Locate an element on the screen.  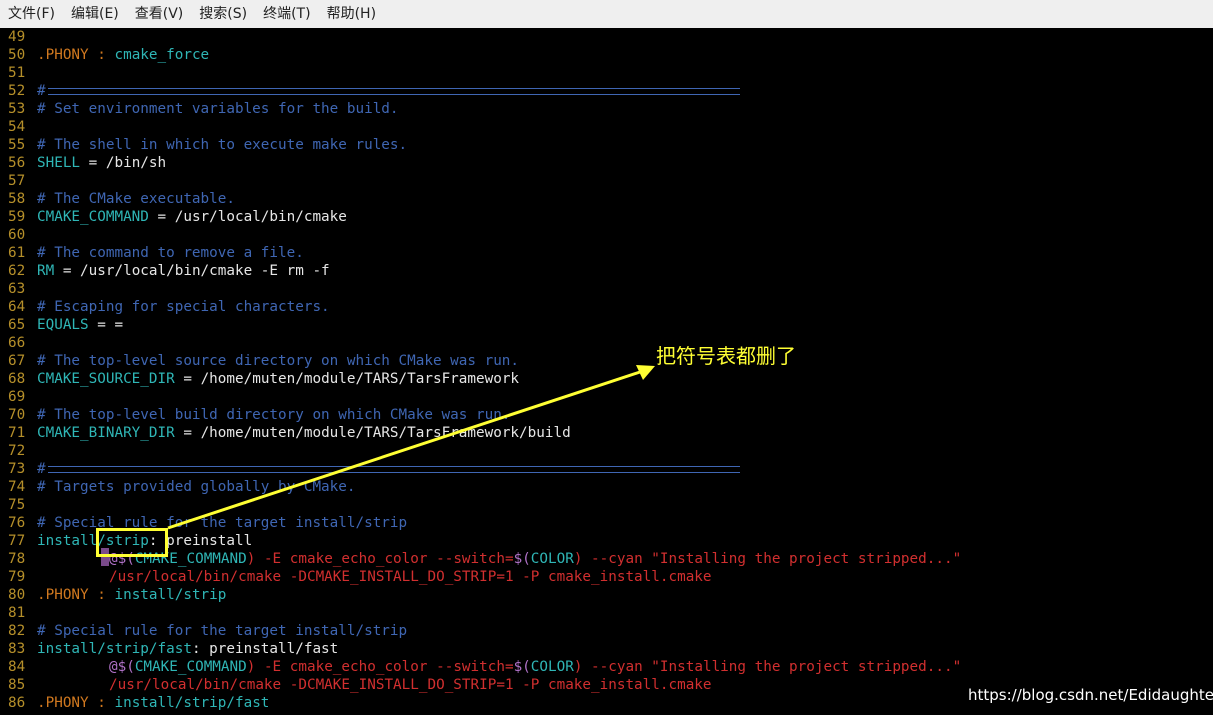
line-number: 77 is located at coordinates (17, 541).